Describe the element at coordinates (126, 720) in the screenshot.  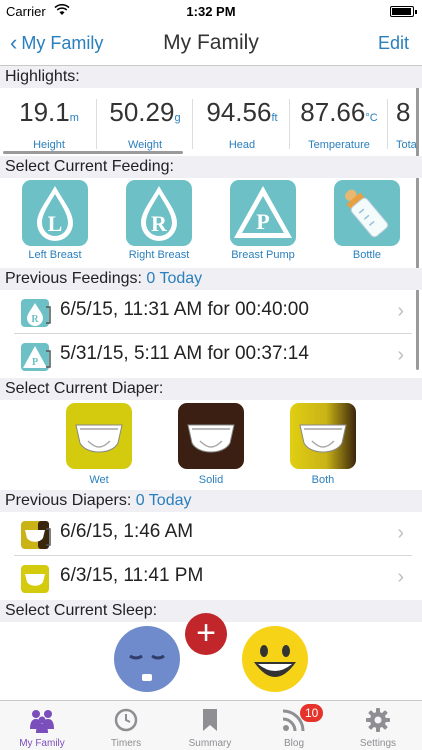
I see `clock-icon` at that location.